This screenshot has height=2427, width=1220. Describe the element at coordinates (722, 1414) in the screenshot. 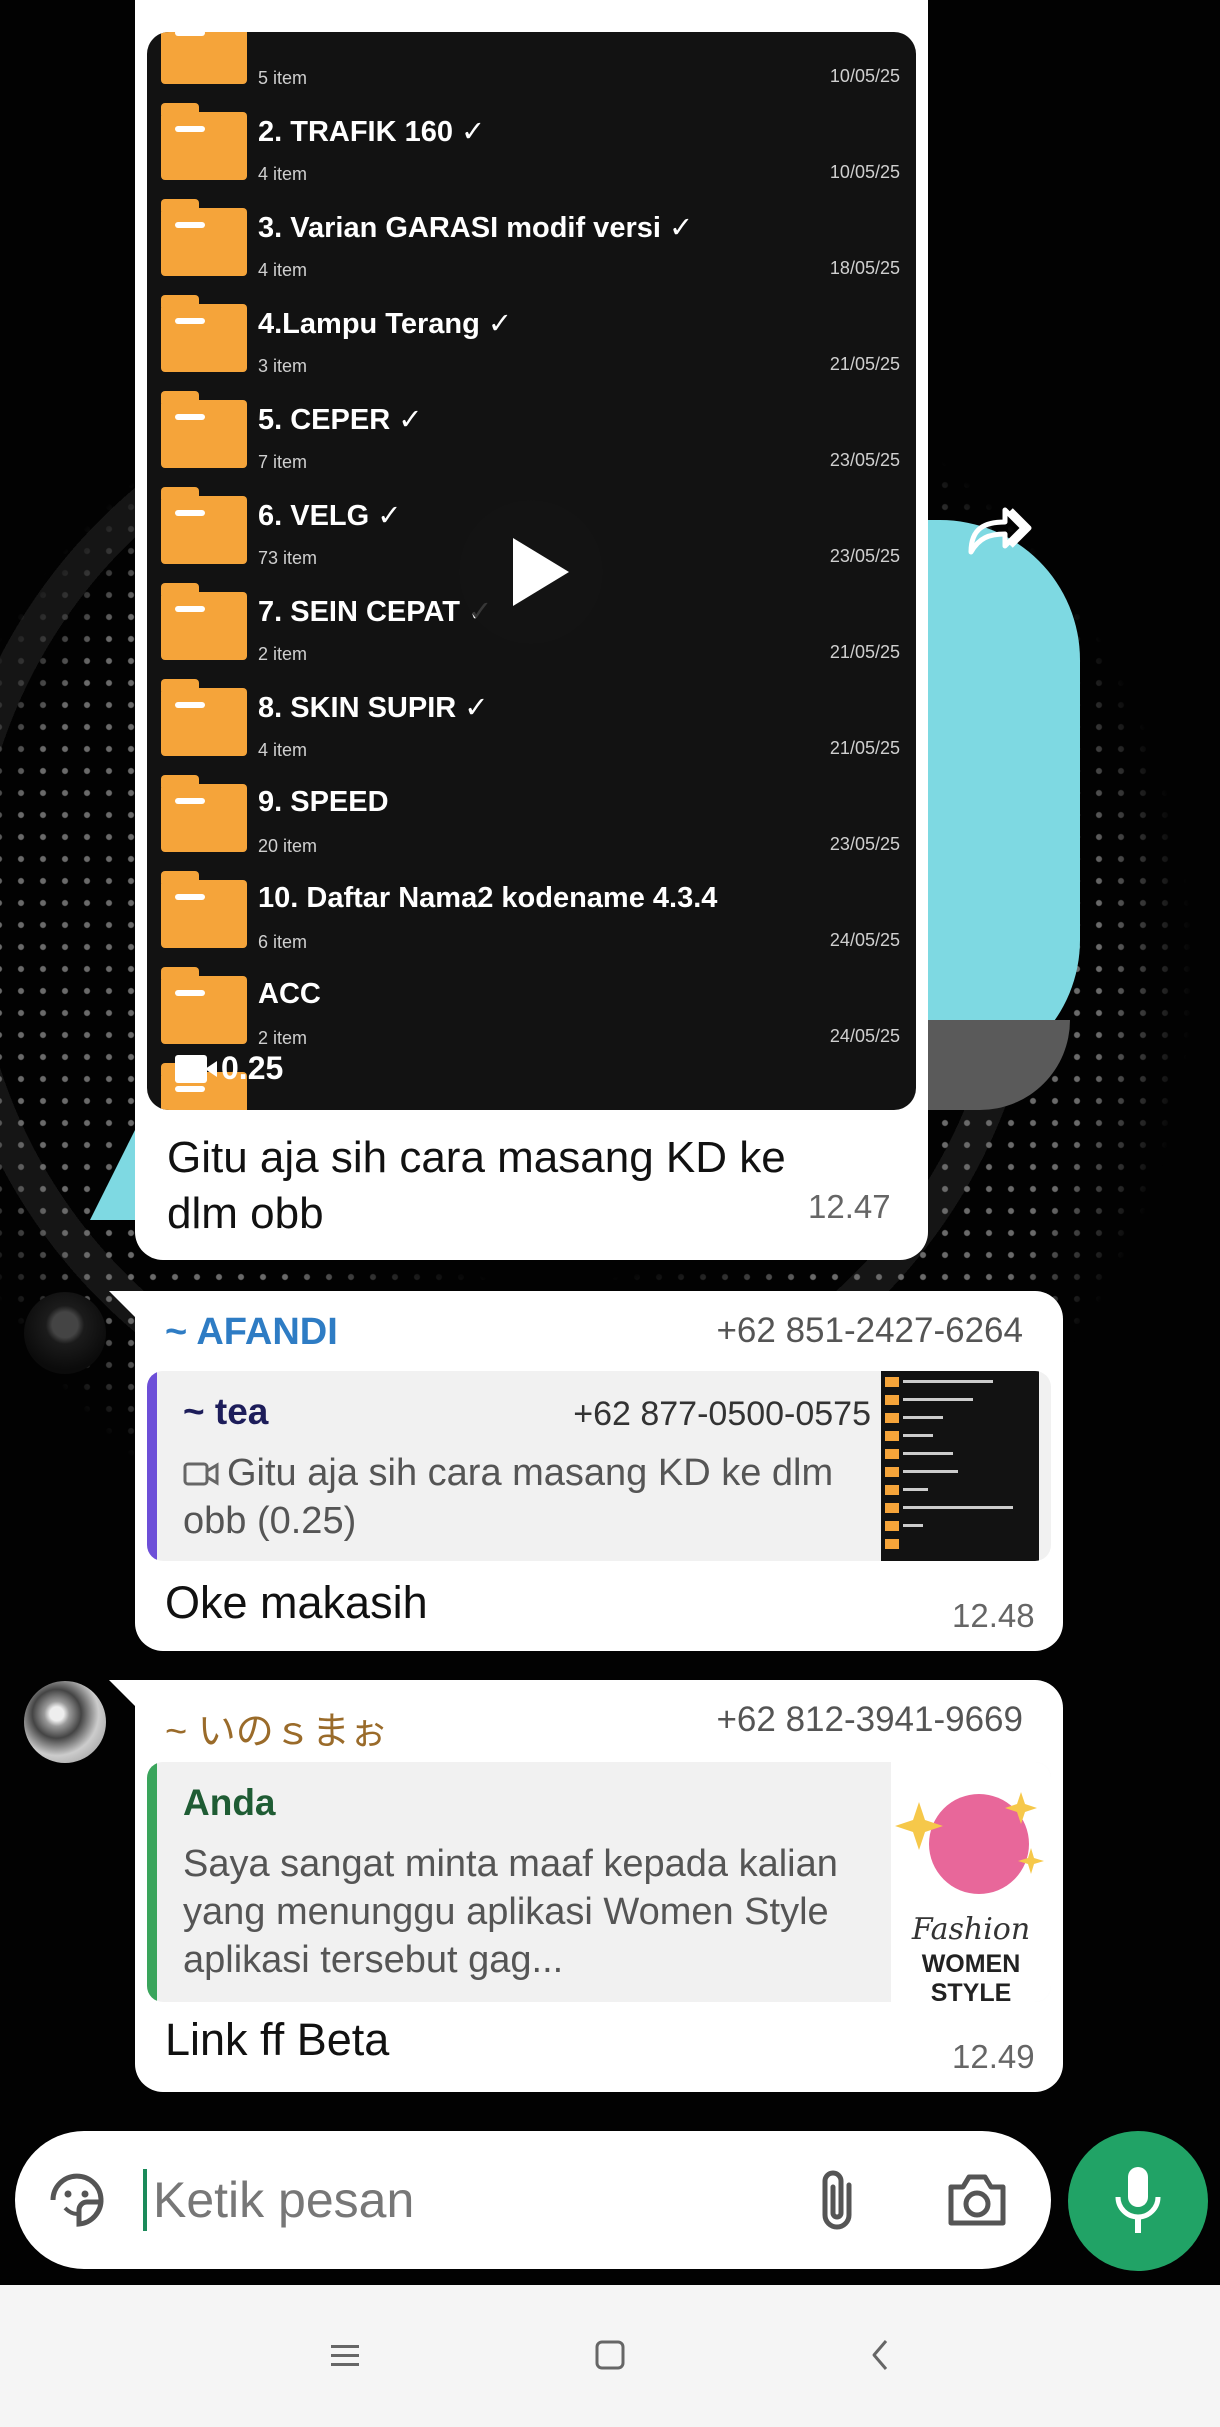

I see `quote-phone: +62 877-0500-0575` at that location.